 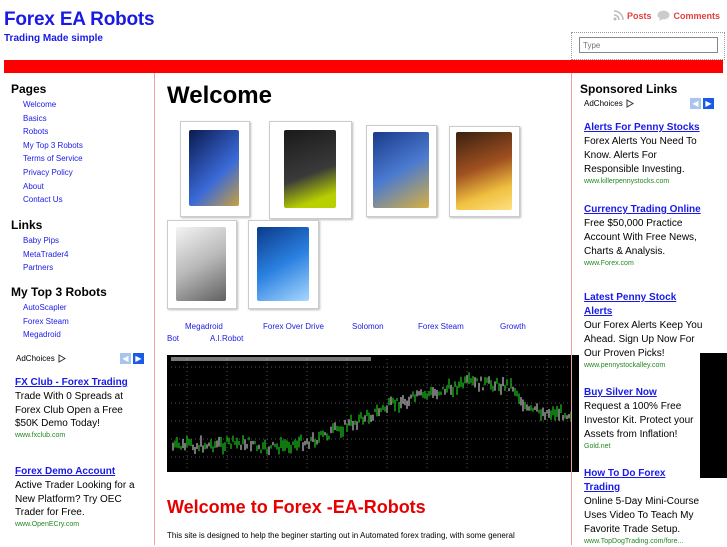 I want to click on caption-forex-steam: Forex Steam, so click(x=441, y=326).